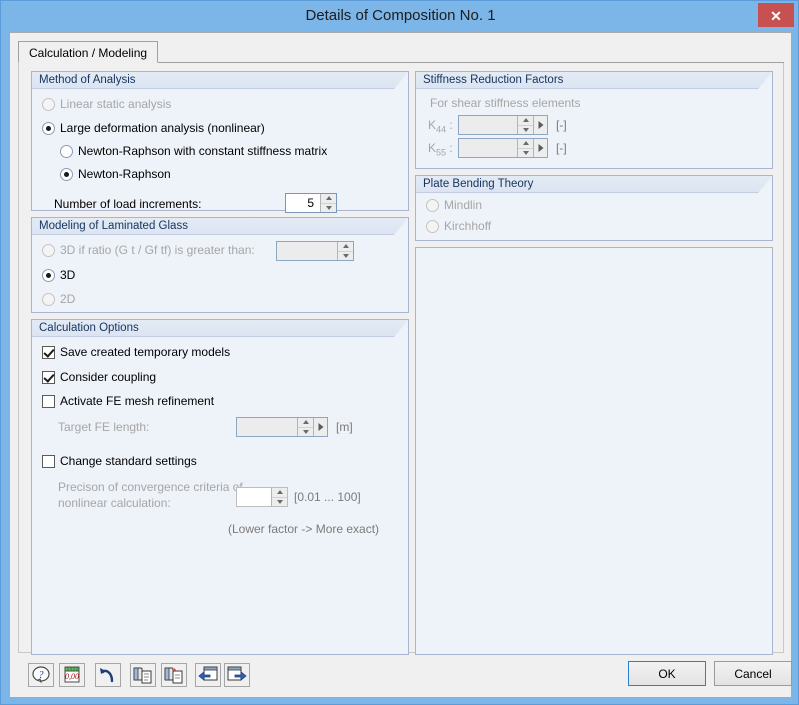 The height and width of the screenshot is (705, 799). I want to click on undo-icon, so click(108, 675).